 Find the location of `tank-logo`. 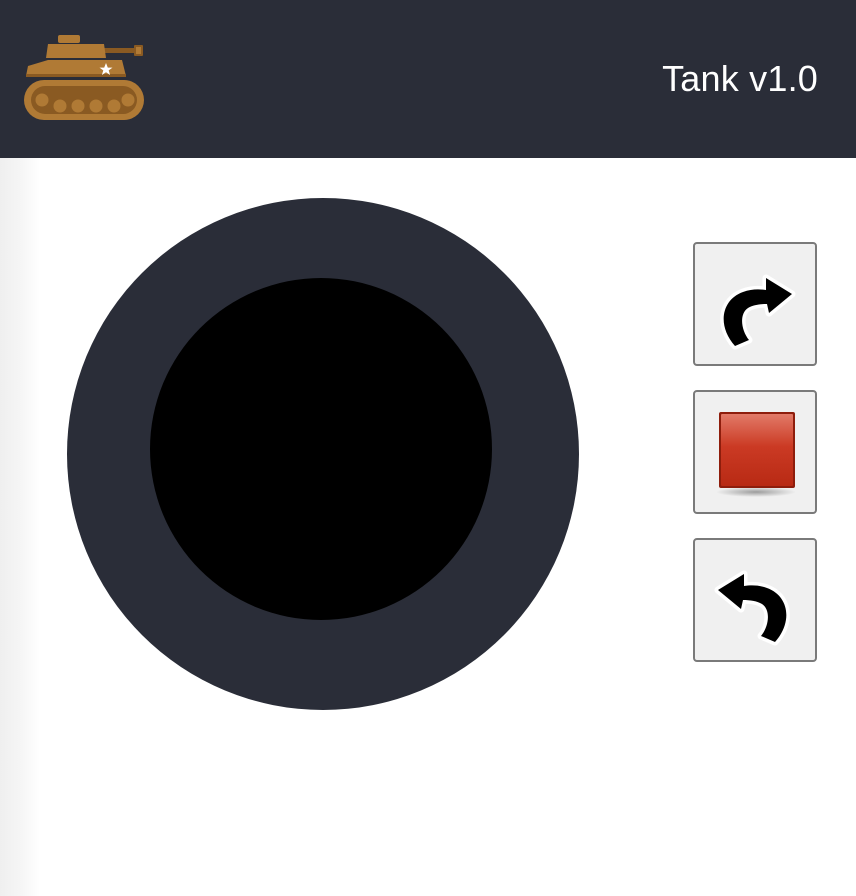

tank-logo is located at coordinates (84, 78).